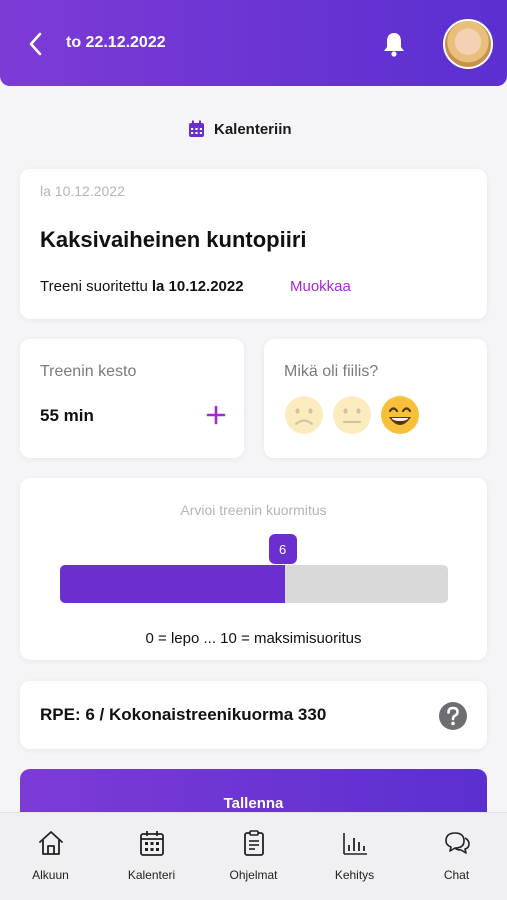 The height and width of the screenshot is (900, 507). What do you see at coordinates (456, 856) in the screenshot?
I see `tab-chat: Chat` at bounding box center [456, 856].